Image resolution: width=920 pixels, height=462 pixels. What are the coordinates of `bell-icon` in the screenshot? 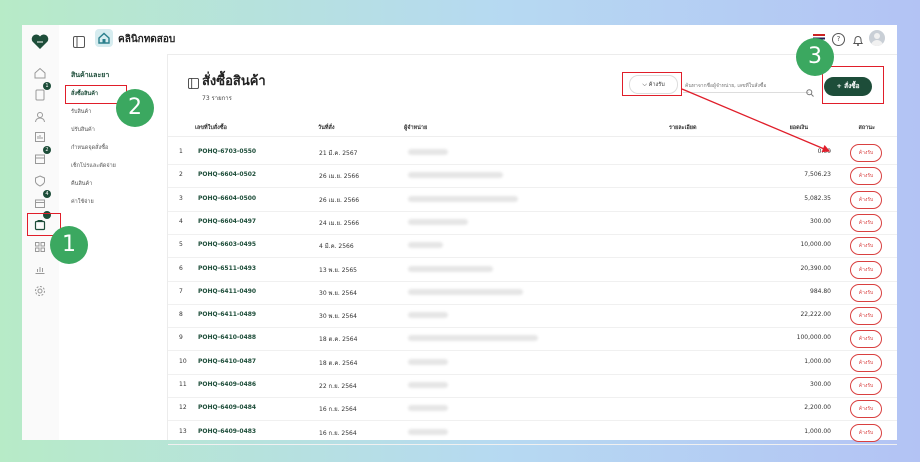 It's located at (858, 41).